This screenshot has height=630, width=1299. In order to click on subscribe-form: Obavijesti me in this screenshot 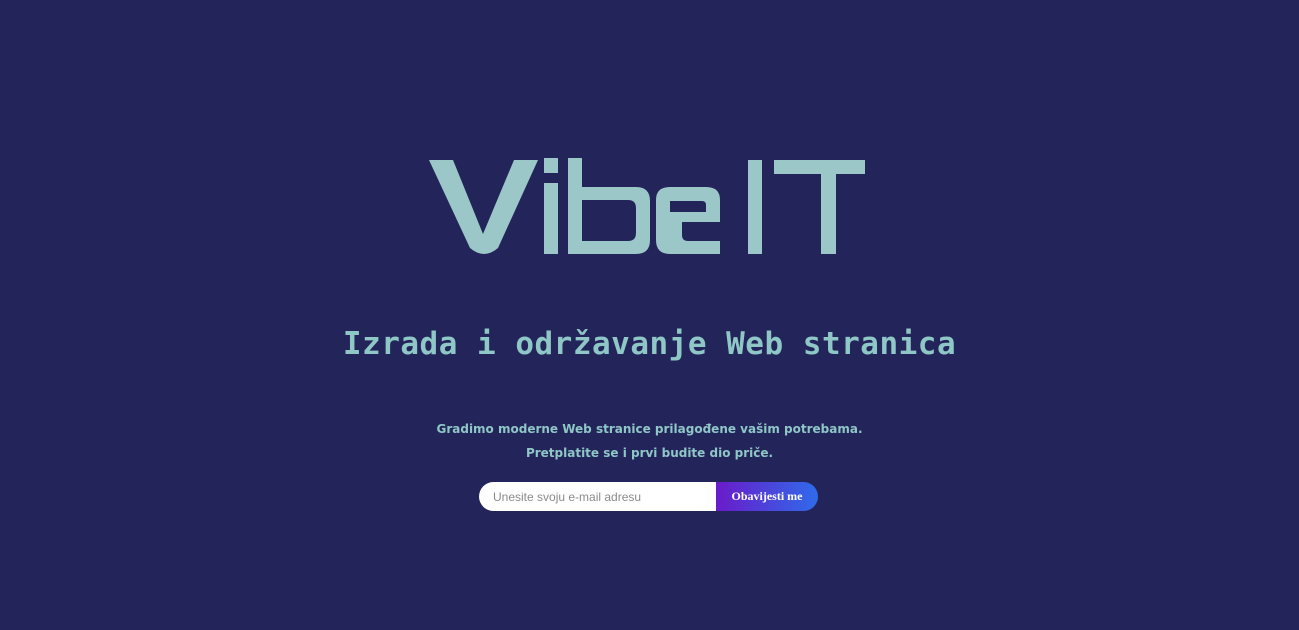, I will do `click(648, 496)`.